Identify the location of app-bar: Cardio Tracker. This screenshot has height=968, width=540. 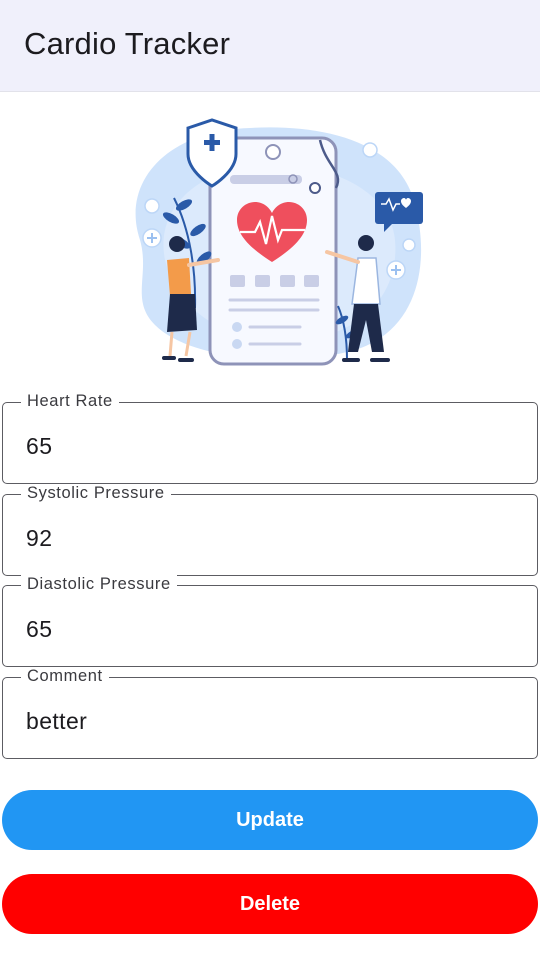
(270, 46).